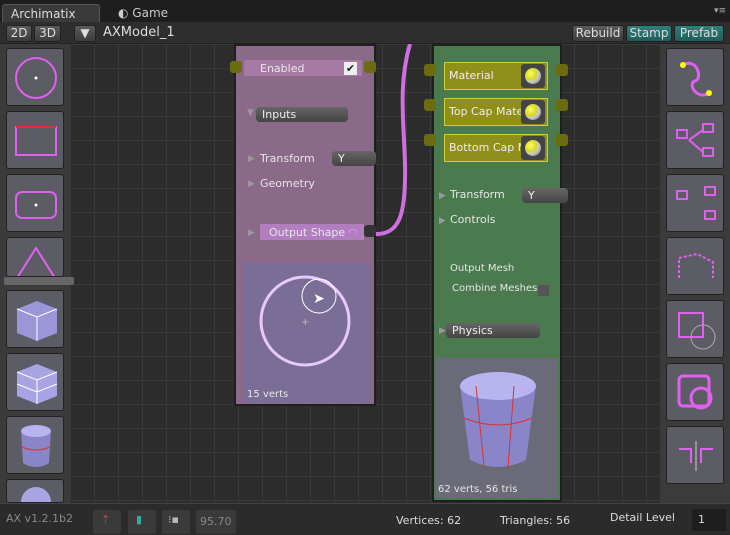  I want to click on material-slot: Material, so click(496, 76).